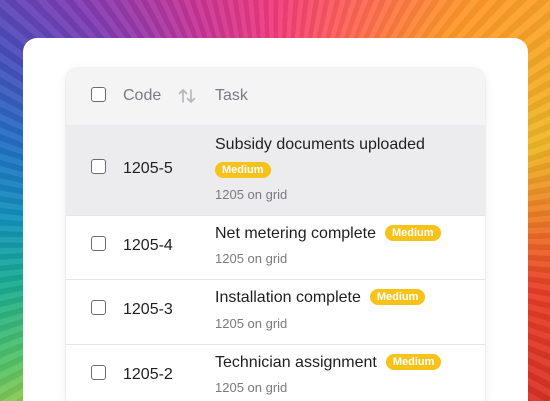 The width and height of the screenshot is (550, 401). What do you see at coordinates (148, 309) in the screenshot?
I see `row-code: 1205-3` at bounding box center [148, 309].